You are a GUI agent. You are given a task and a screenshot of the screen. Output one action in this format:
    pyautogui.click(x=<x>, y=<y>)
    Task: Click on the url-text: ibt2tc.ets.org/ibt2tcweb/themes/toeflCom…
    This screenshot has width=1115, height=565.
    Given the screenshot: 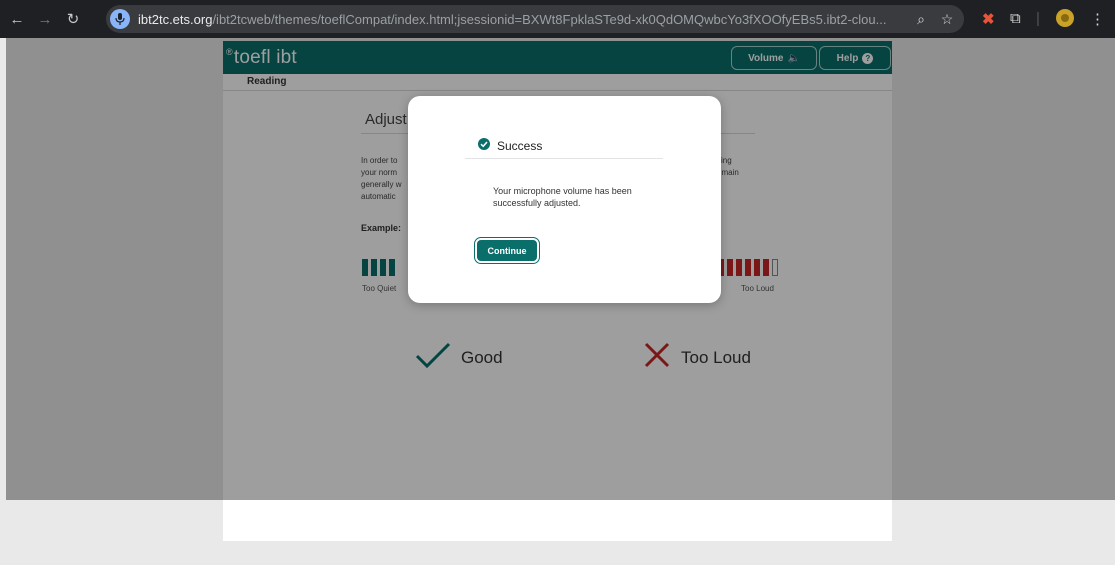 What is the action you would take?
    pyautogui.click(x=523, y=19)
    